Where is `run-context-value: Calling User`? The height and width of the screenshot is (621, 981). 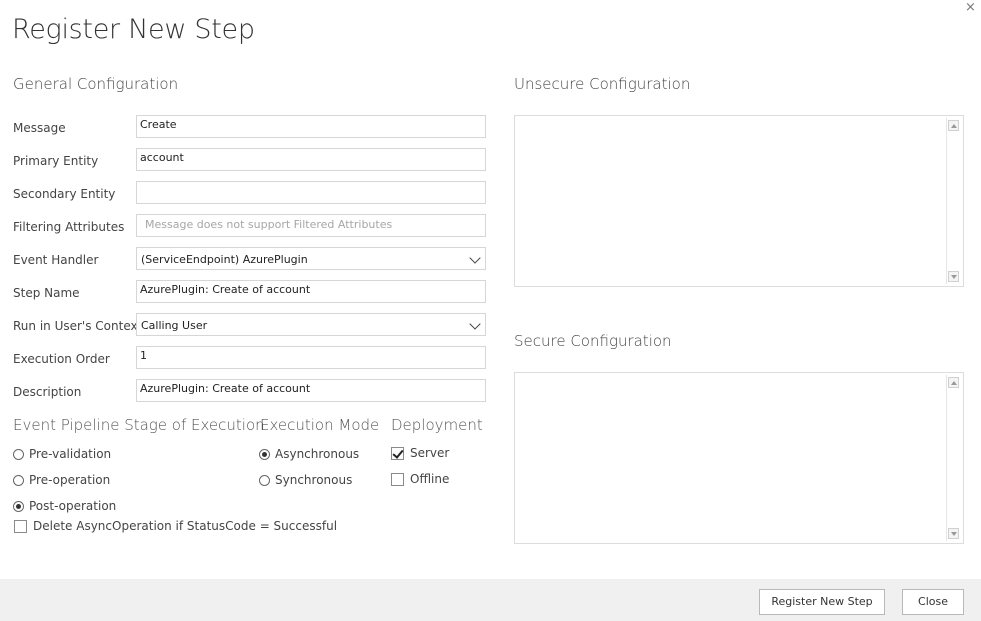 run-context-value: Calling User is located at coordinates (174, 325).